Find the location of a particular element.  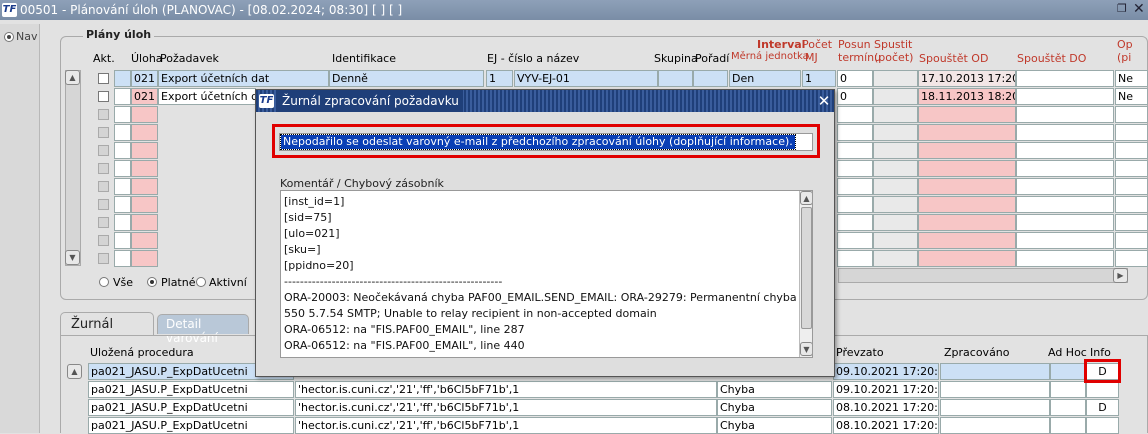

zr4-prevzato: 08.10.2021 17:20:02 is located at coordinates (886, 425).